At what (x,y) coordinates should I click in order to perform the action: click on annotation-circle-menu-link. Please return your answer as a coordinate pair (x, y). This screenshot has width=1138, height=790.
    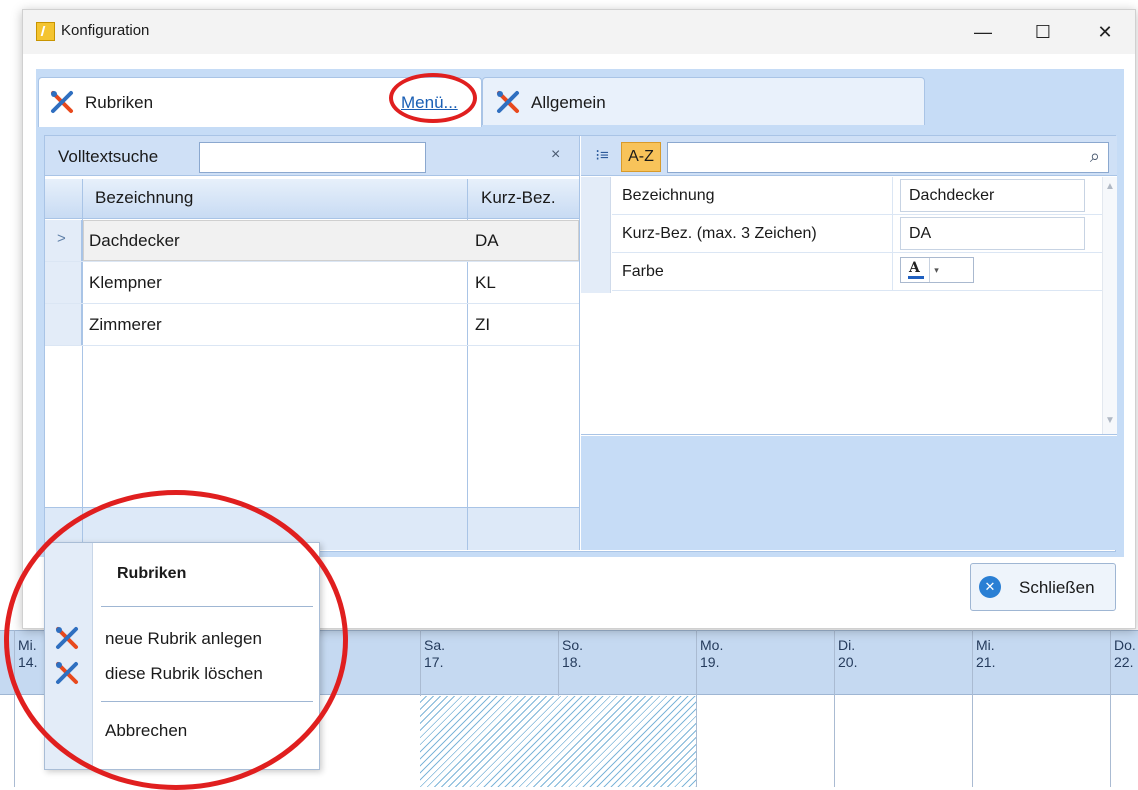
    Looking at the image, I should click on (433, 98).